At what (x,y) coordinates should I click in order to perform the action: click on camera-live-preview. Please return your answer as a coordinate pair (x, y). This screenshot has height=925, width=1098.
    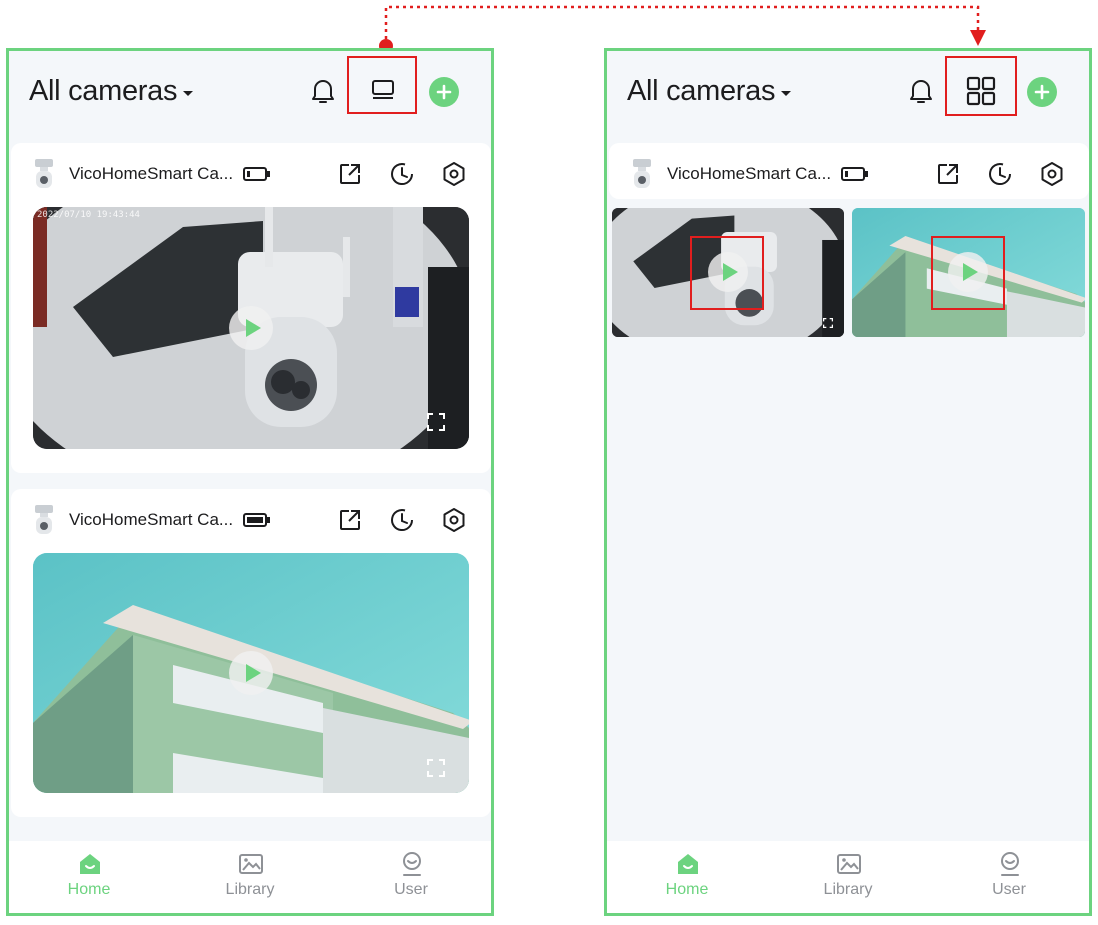
    Looking at the image, I should click on (251, 673).